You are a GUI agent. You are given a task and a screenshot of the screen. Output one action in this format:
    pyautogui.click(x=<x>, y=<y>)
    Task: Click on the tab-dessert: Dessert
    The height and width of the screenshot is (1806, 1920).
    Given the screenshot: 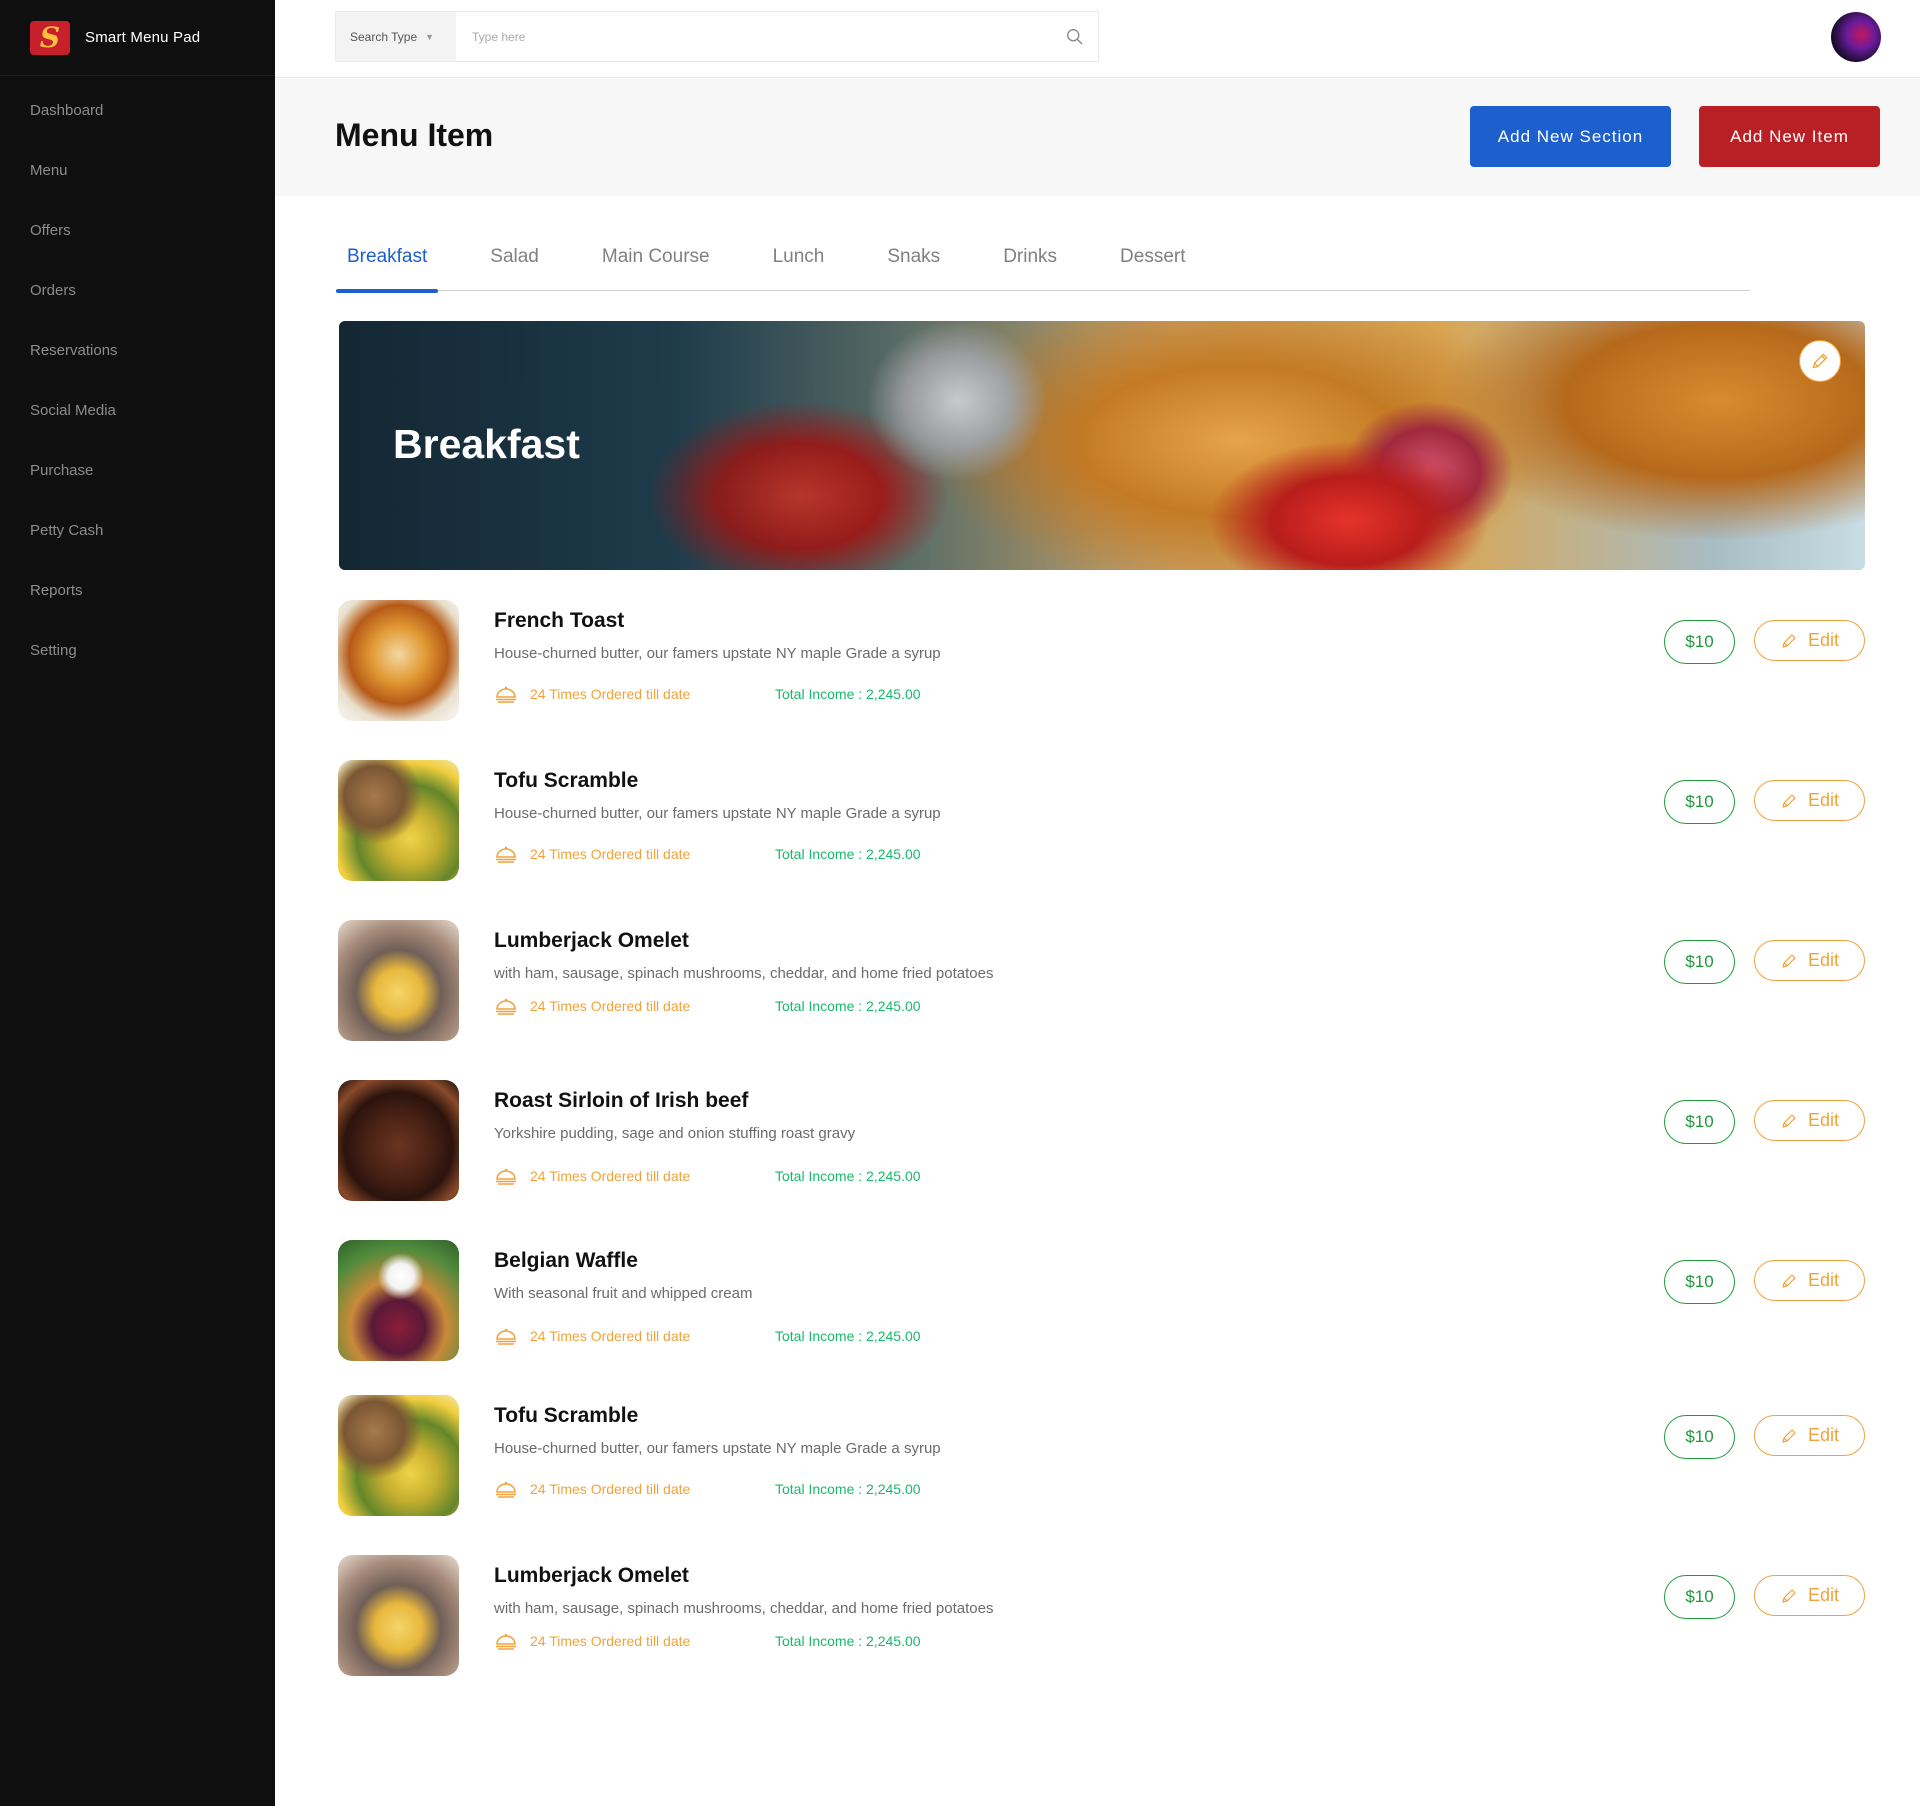 What is the action you would take?
    pyautogui.click(x=1152, y=259)
    